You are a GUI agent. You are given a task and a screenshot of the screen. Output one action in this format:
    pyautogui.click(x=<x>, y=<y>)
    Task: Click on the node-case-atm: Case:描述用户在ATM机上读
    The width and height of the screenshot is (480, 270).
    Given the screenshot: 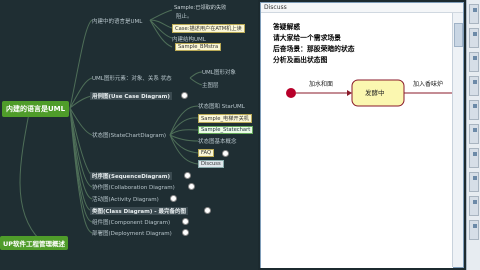 What is the action you would take?
    pyautogui.click(x=208, y=28)
    